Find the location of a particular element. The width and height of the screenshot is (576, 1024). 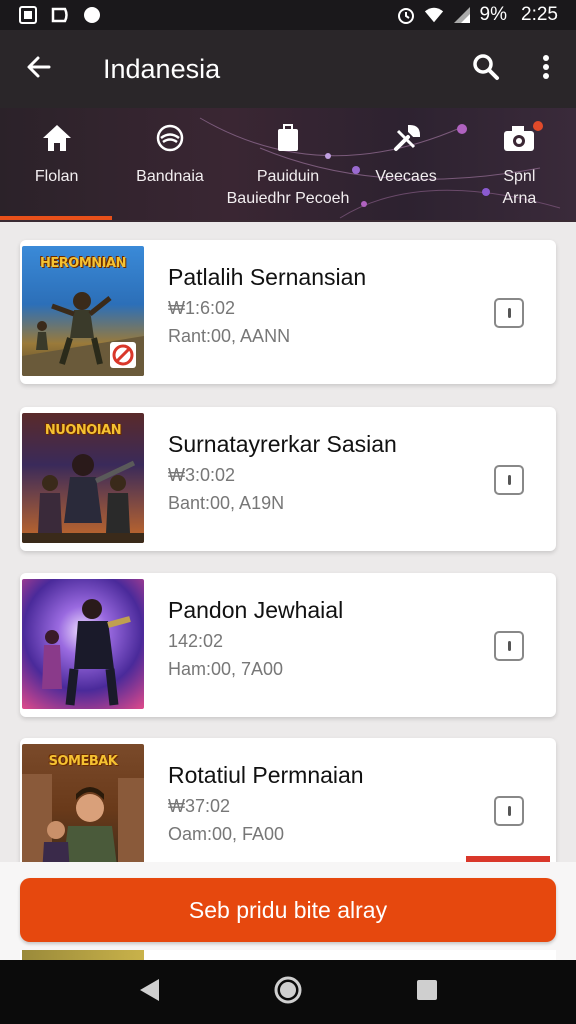

nav-recents-button is located at coordinates (427, 992).